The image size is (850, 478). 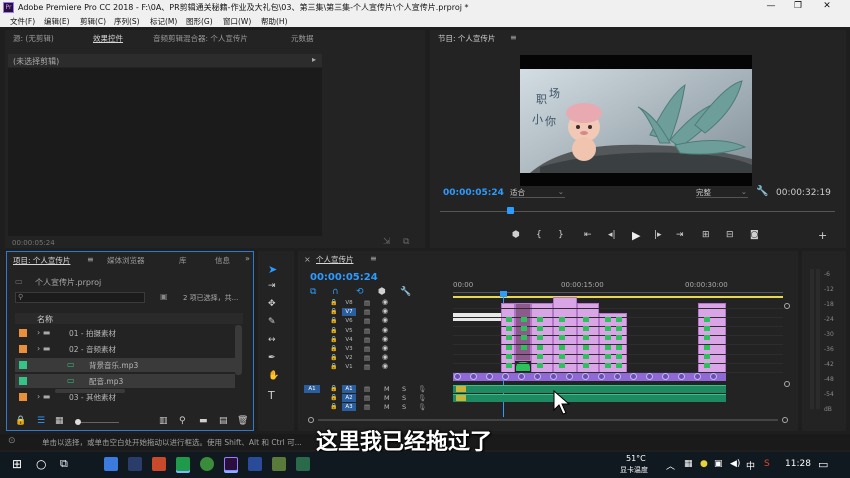 What do you see at coordinates (349, 303) in the screenshot?
I see `track-label: V8` at bounding box center [349, 303].